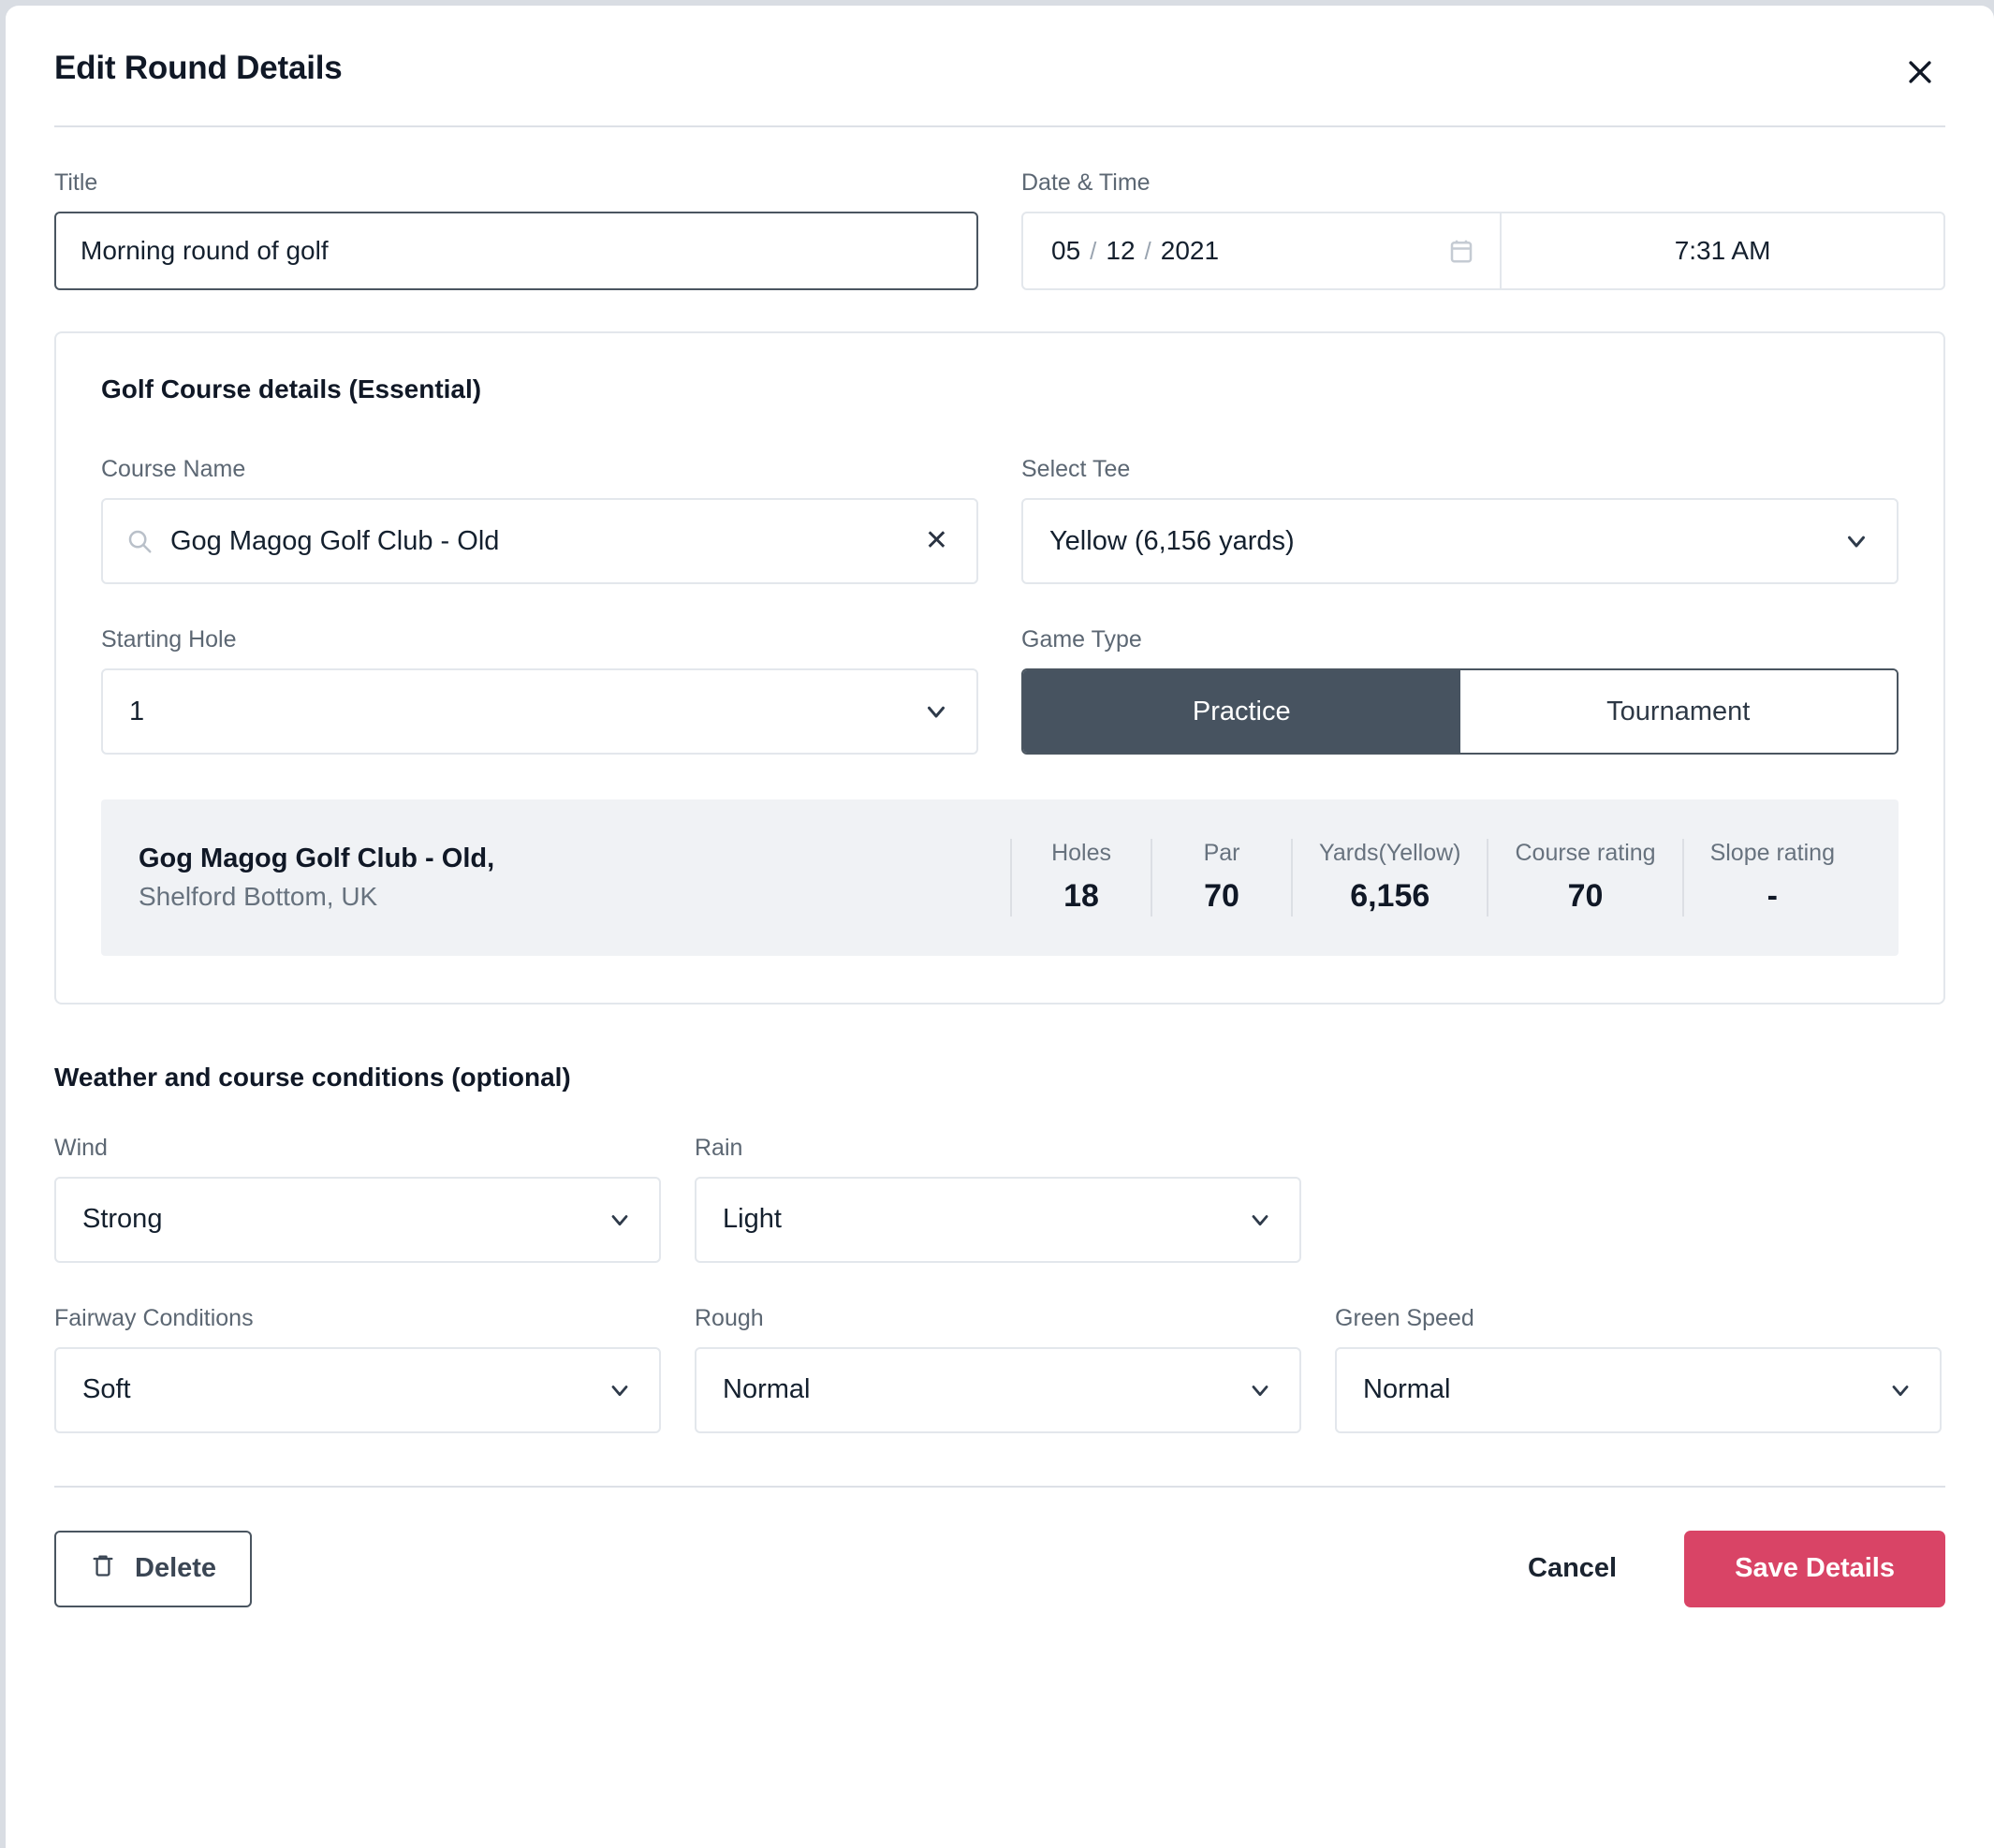  Describe the element at coordinates (1772, 853) in the screenshot. I see `stat-slope-rating-label: Slope rating` at that location.